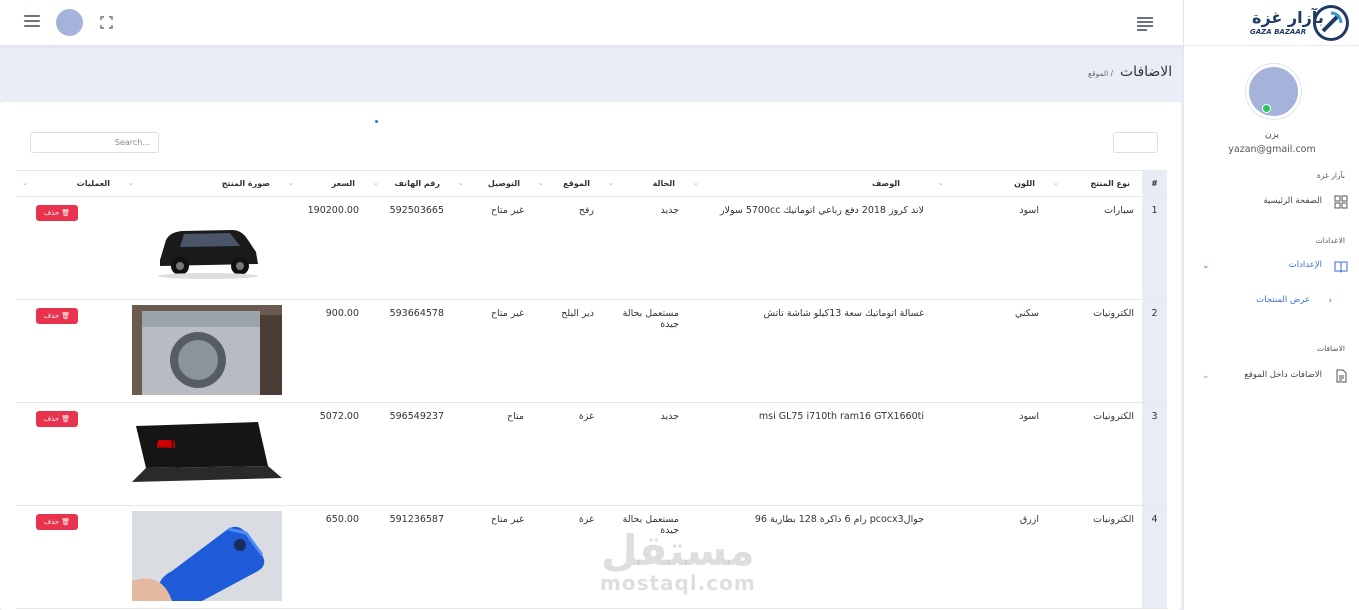 Image resolution: width=1359 pixels, height=610 pixels. I want to click on svg-text: msi, so click(166, 445).